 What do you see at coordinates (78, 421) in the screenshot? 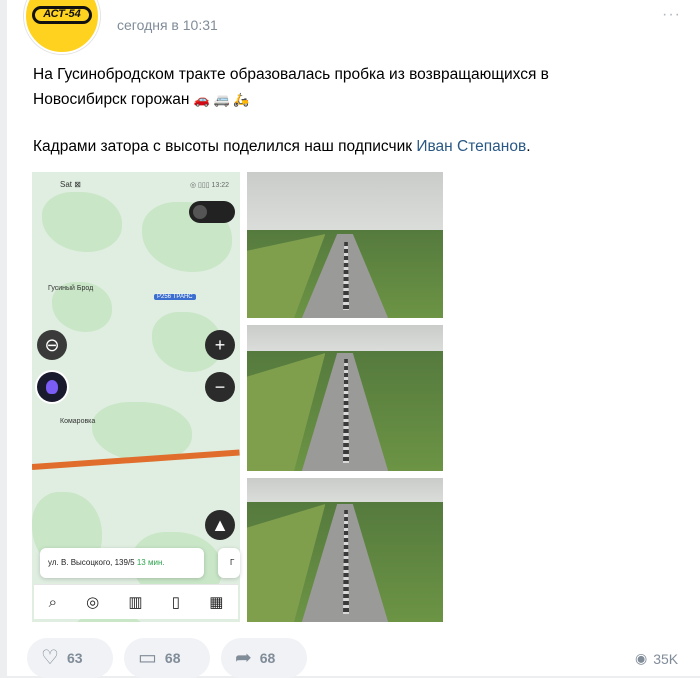
I see `map-place-label: Комаровка` at bounding box center [78, 421].